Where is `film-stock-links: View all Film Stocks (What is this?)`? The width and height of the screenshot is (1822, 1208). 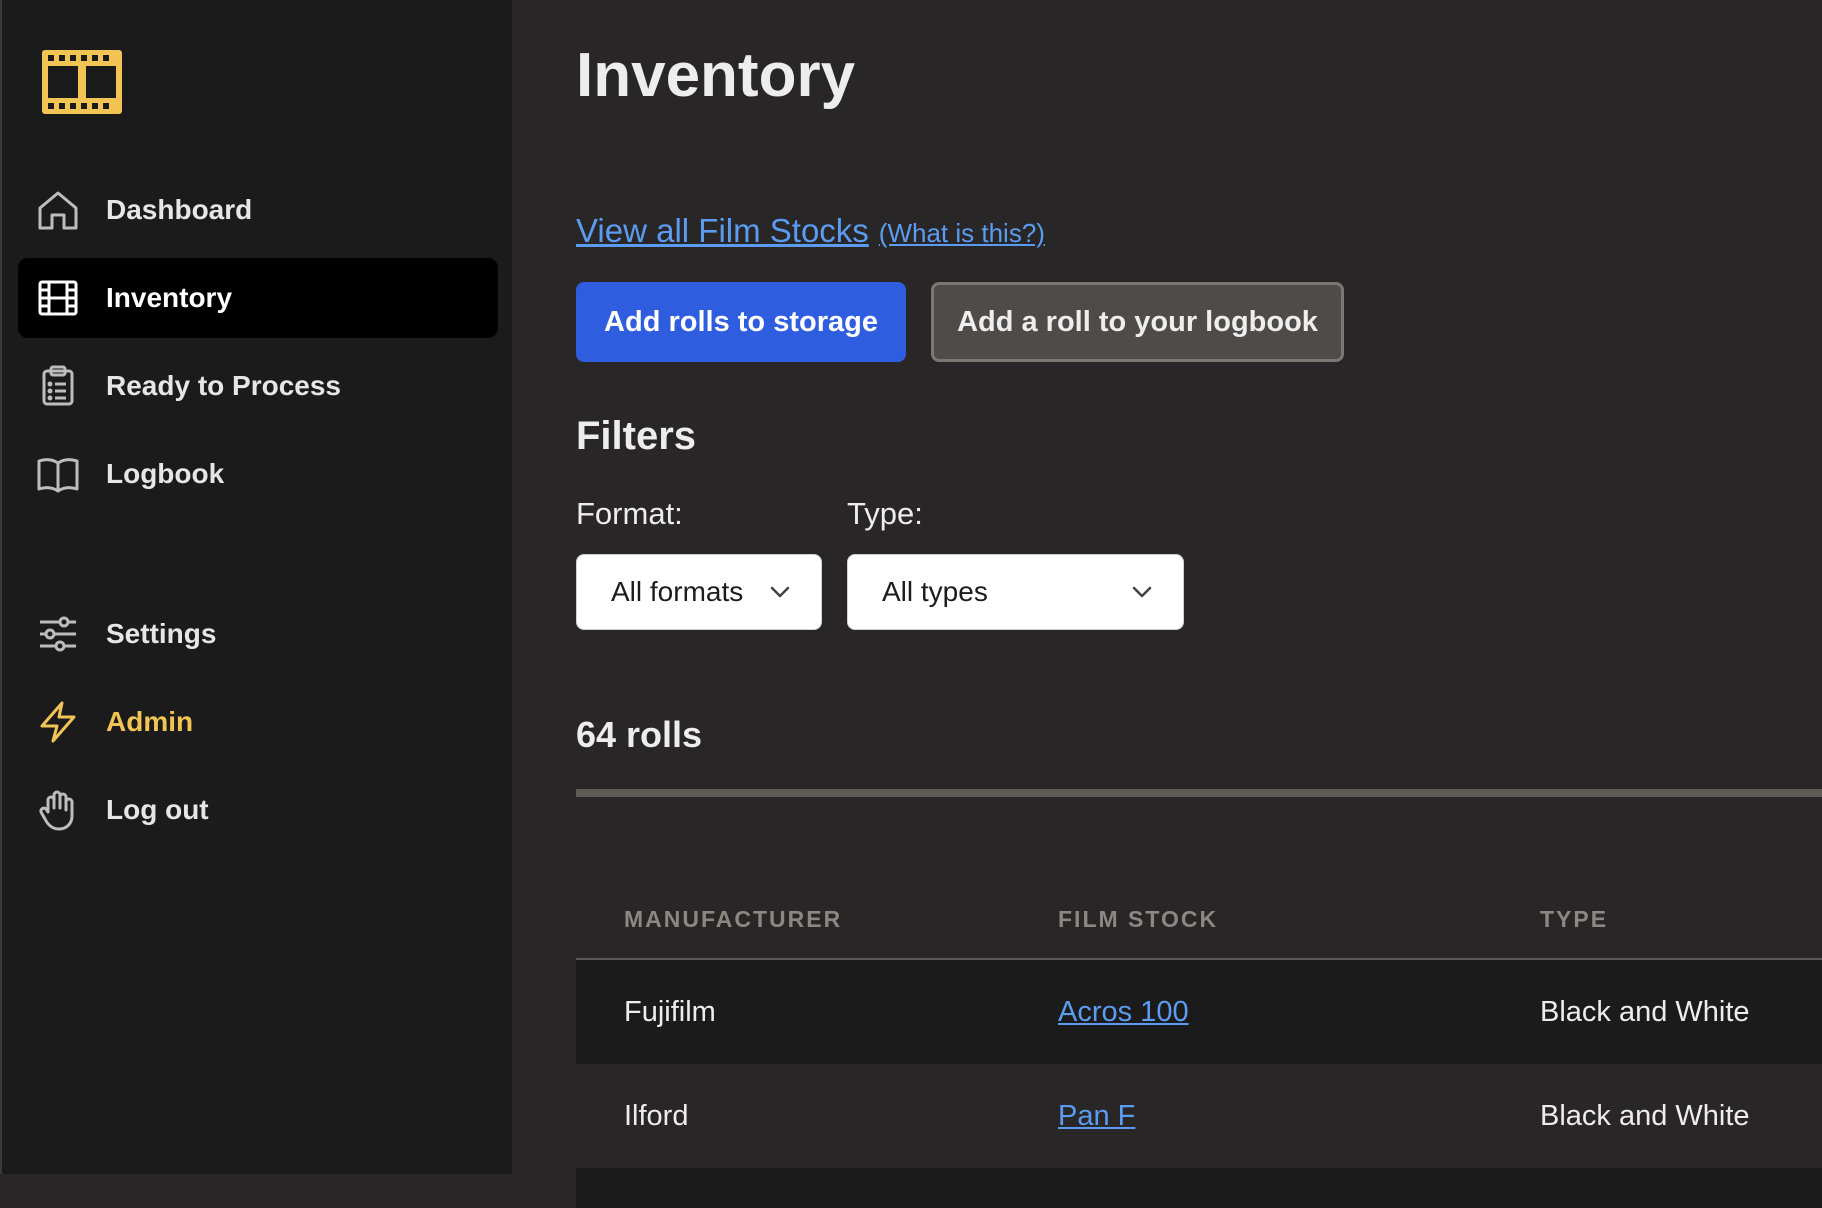 film-stock-links: View all Film Stocks (What is this?) is located at coordinates (810, 231).